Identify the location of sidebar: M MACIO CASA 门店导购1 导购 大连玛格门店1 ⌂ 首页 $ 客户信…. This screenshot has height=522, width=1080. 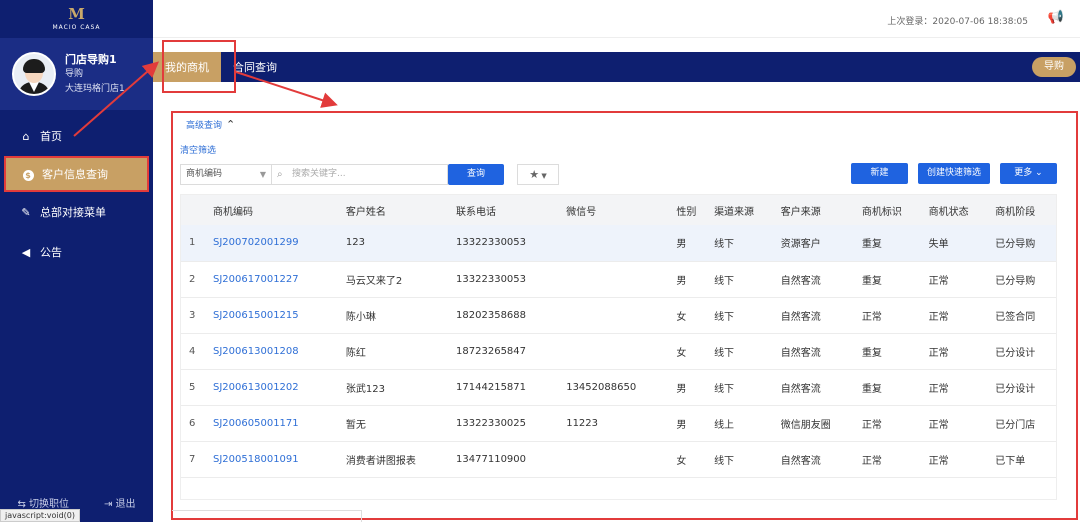
(76, 261).